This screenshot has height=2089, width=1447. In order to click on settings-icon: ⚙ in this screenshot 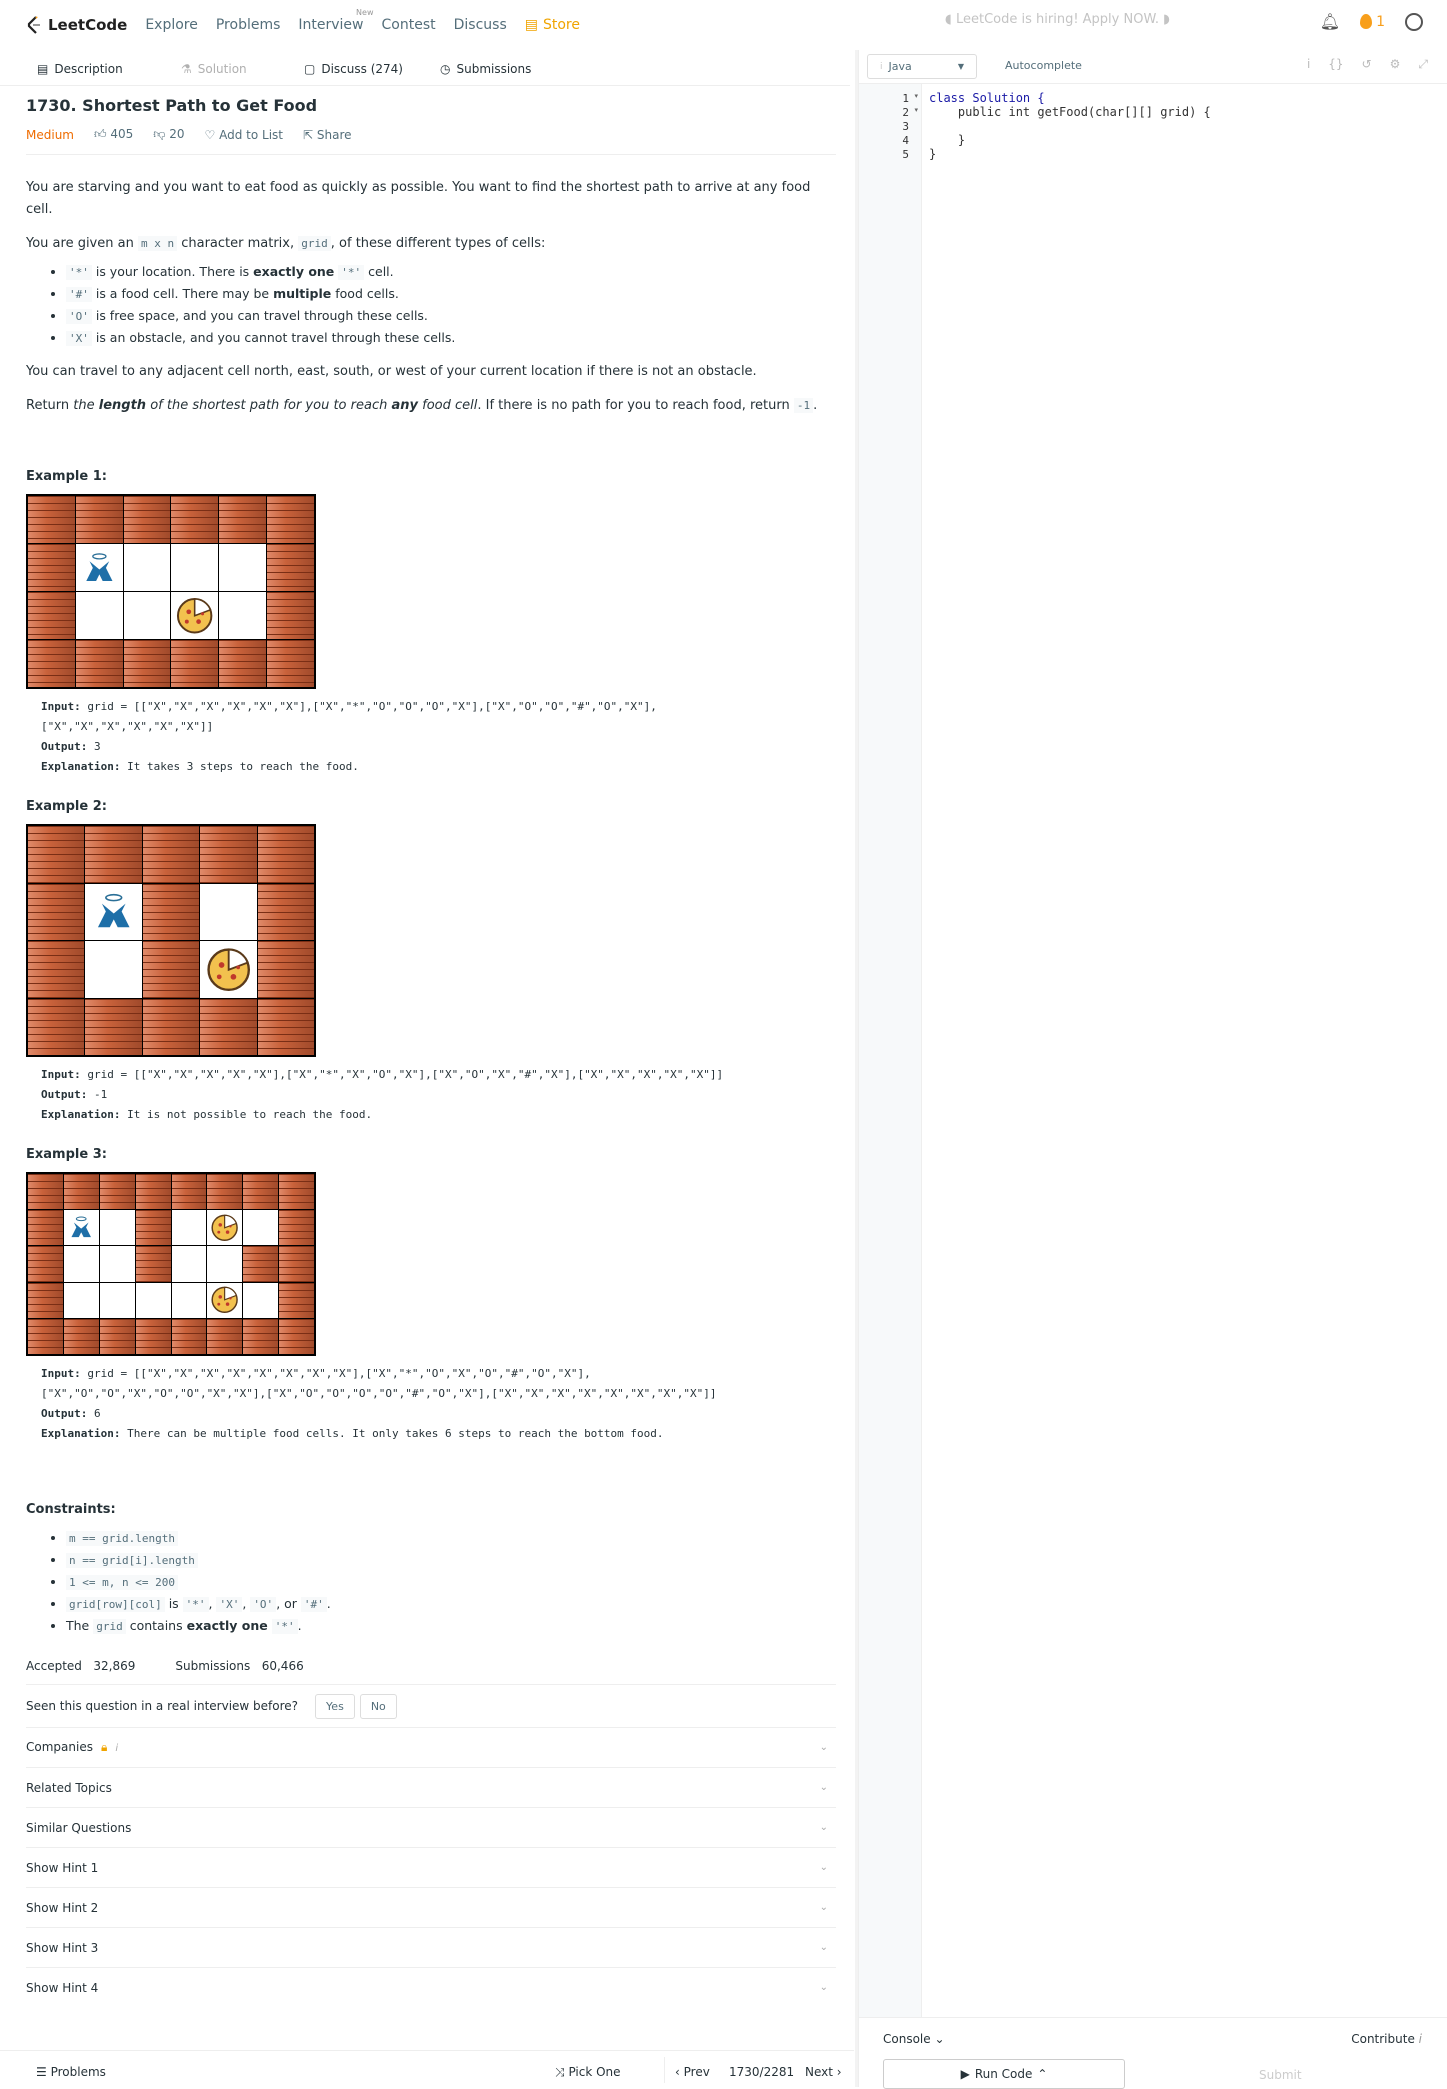, I will do `click(1395, 64)`.